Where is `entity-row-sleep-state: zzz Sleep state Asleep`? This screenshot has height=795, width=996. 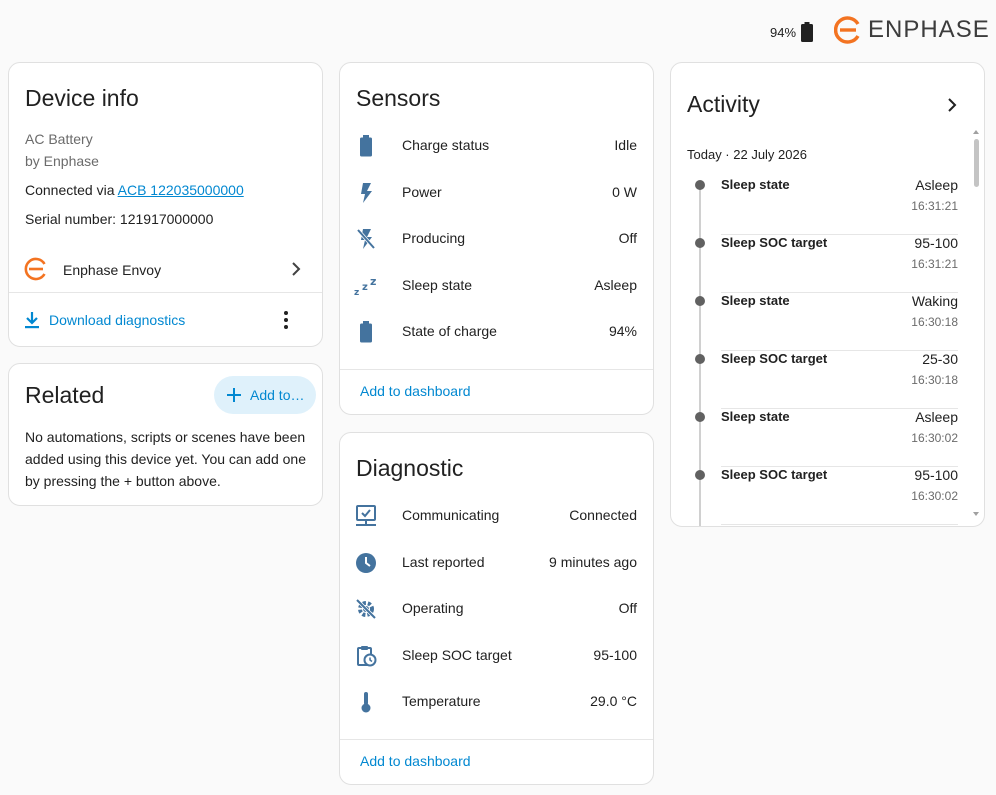
entity-row-sleep-state: zzz Sleep state Asleep is located at coordinates (496, 286).